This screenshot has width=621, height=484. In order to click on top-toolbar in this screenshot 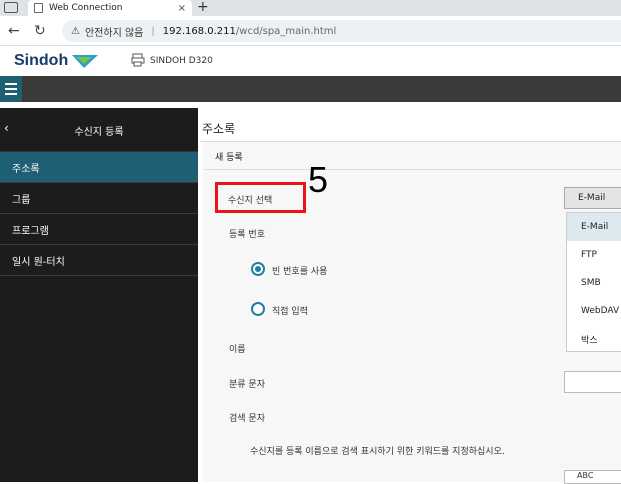, I will do `click(310, 89)`.